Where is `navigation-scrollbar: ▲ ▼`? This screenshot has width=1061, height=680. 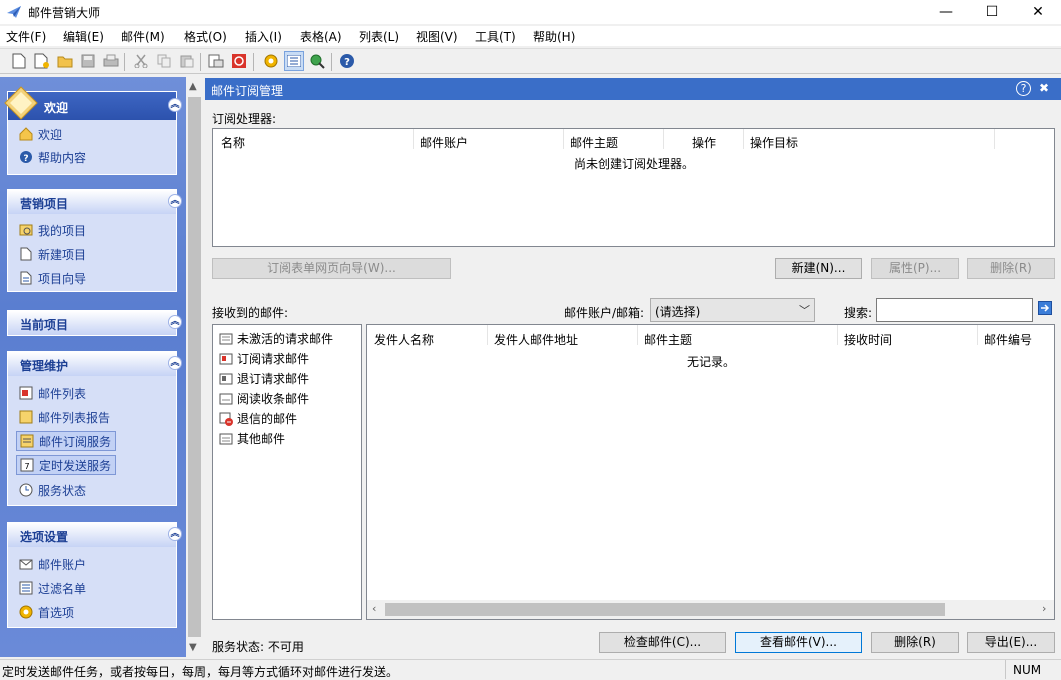 navigation-scrollbar: ▲ ▼ is located at coordinates (194, 367).